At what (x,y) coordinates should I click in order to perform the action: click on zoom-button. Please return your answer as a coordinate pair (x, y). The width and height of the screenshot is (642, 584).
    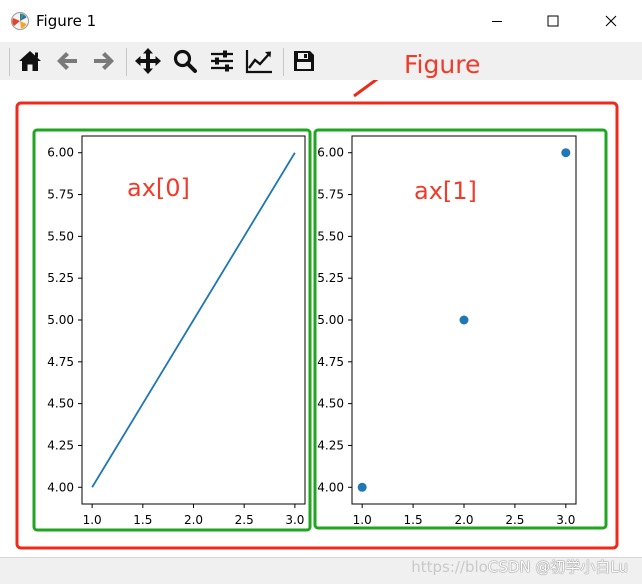
    Looking at the image, I should click on (185, 61).